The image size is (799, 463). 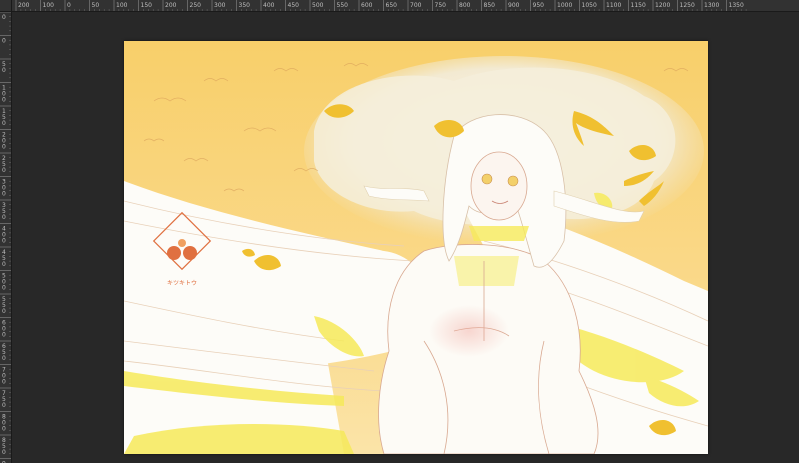 I want to click on ruler-label: 450, so click(x=294, y=5).